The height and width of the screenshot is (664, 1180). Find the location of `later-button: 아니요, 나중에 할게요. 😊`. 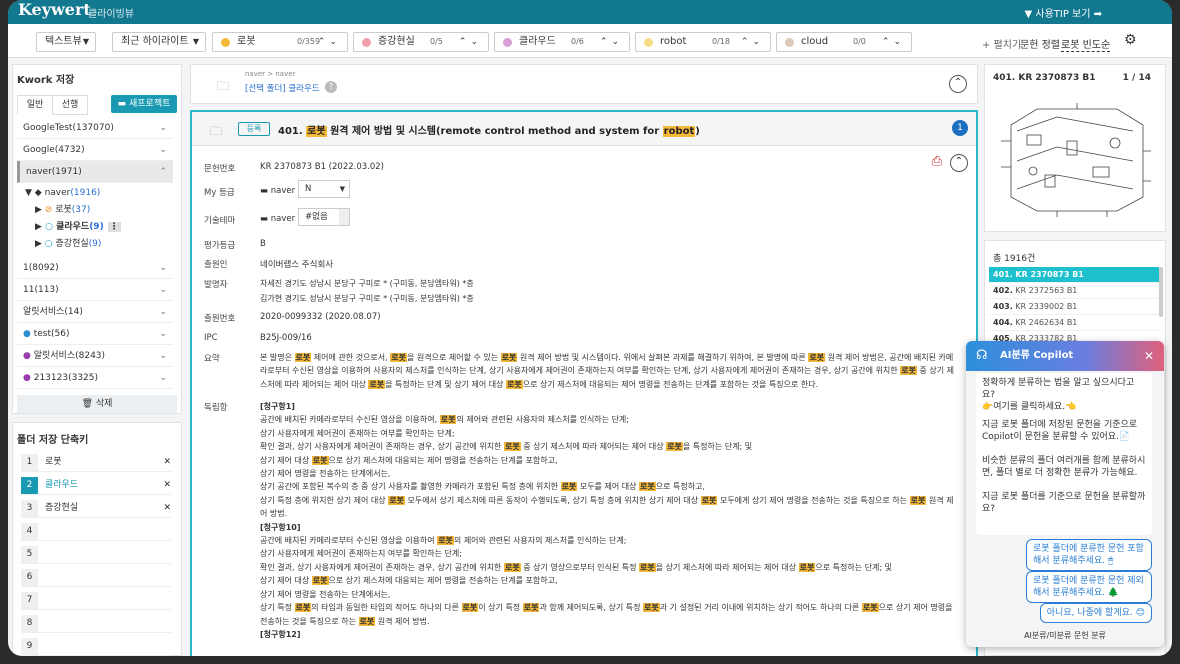

later-button: 아니요, 나중에 할게요. 😊 is located at coordinates (1095, 613).